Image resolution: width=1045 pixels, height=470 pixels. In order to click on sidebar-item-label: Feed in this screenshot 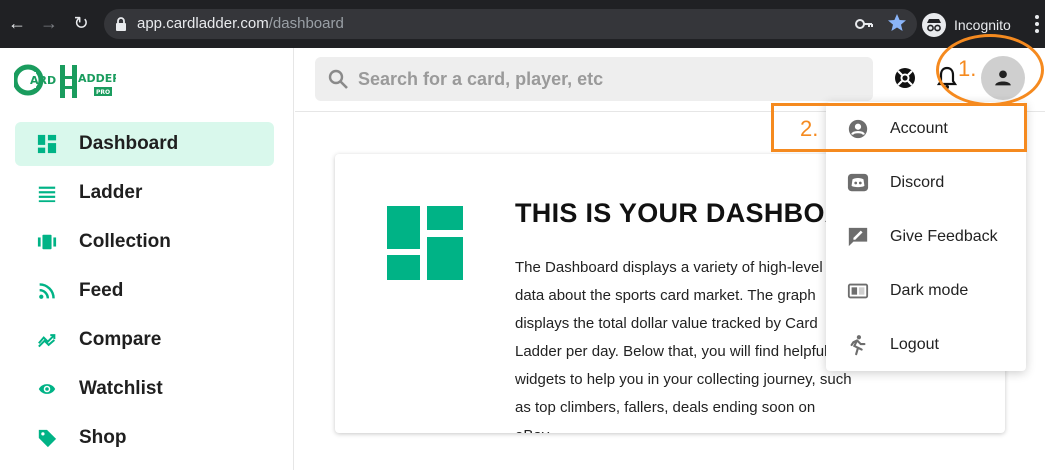, I will do `click(101, 290)`.